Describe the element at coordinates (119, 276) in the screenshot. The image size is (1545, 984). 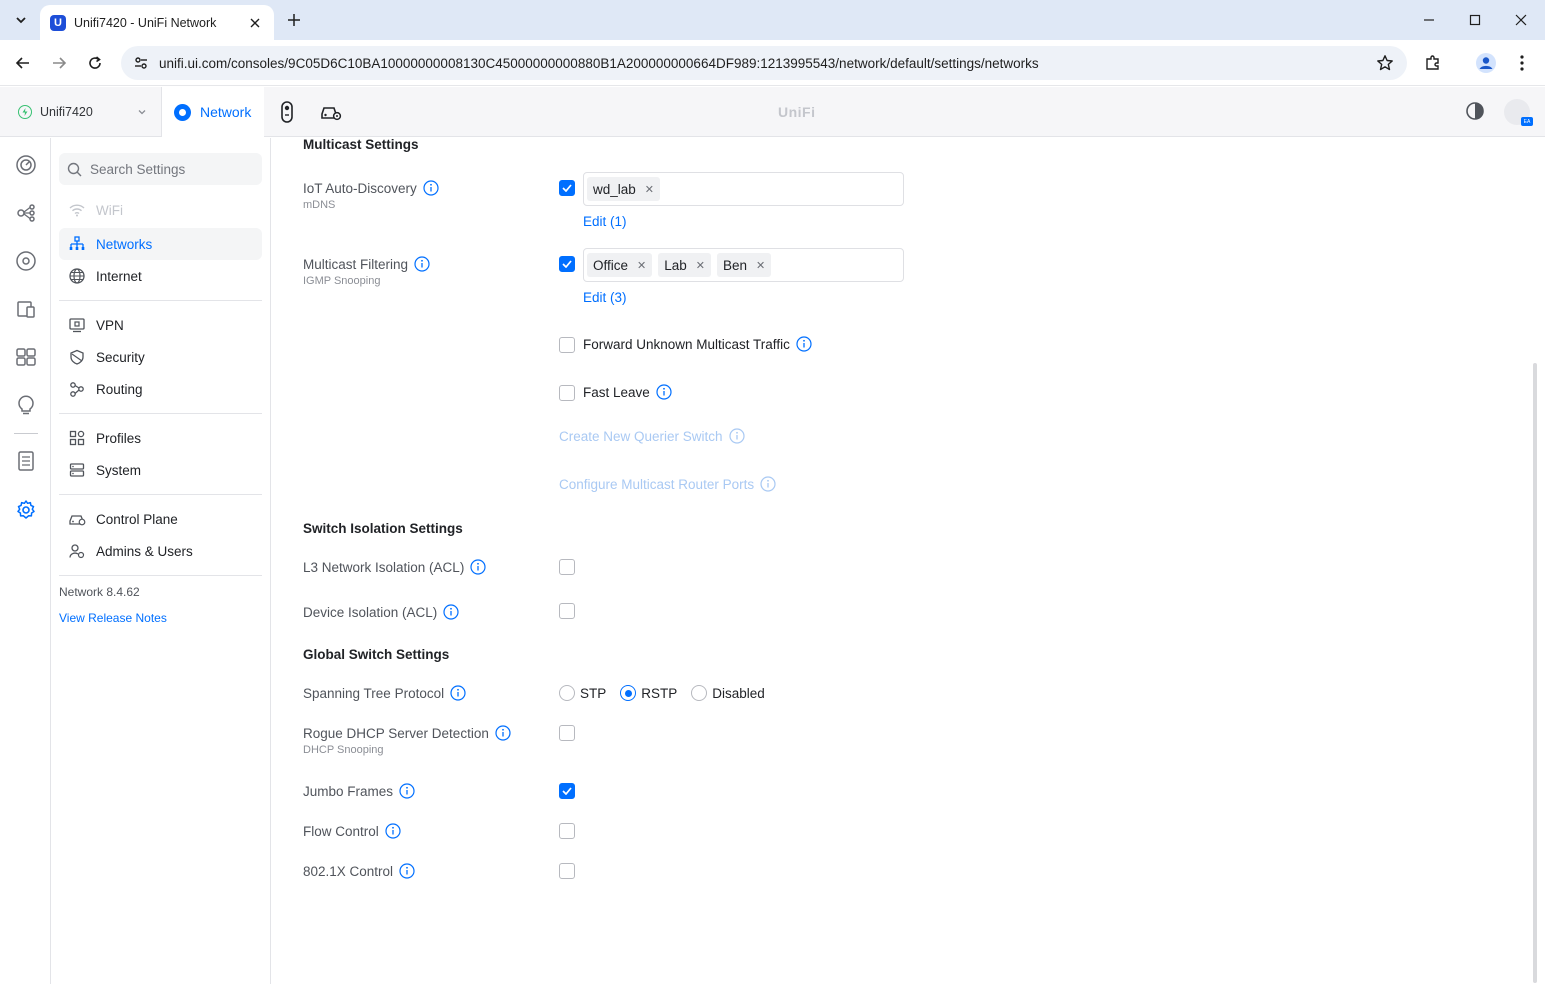
I see `sidebar-item-label: Internet` at that location.